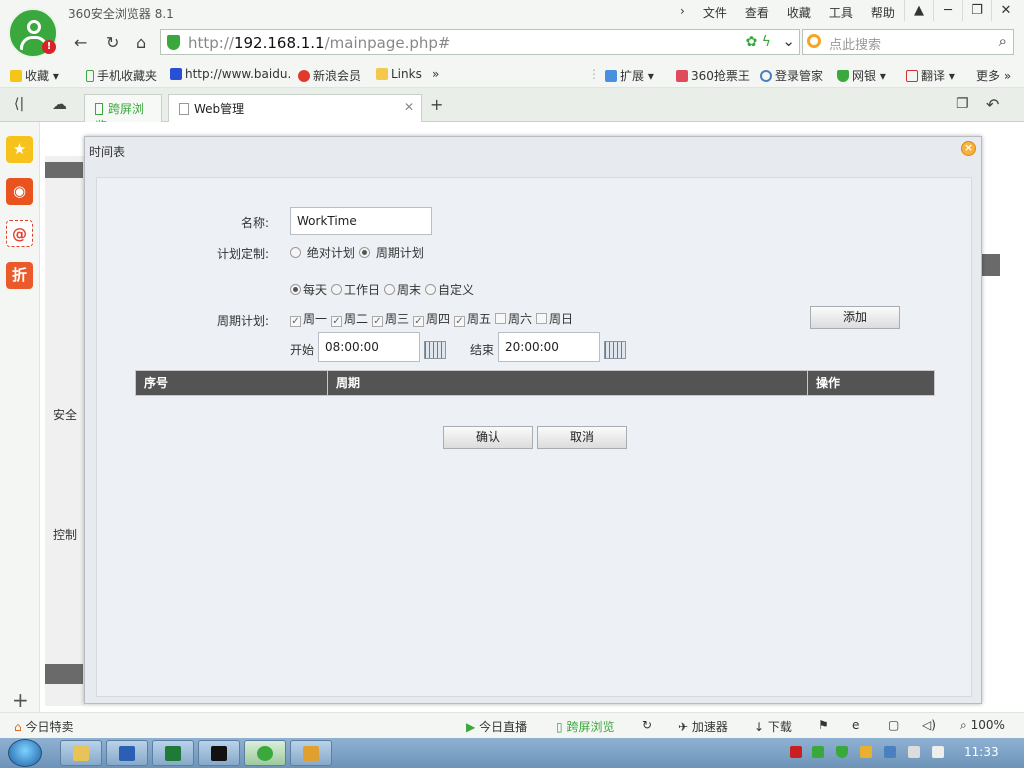 This screenshot has height=768, width=1024. Describe the element at coordinates (582, 437) in the screenshot. I see `cancel-button: 取消` at that location.